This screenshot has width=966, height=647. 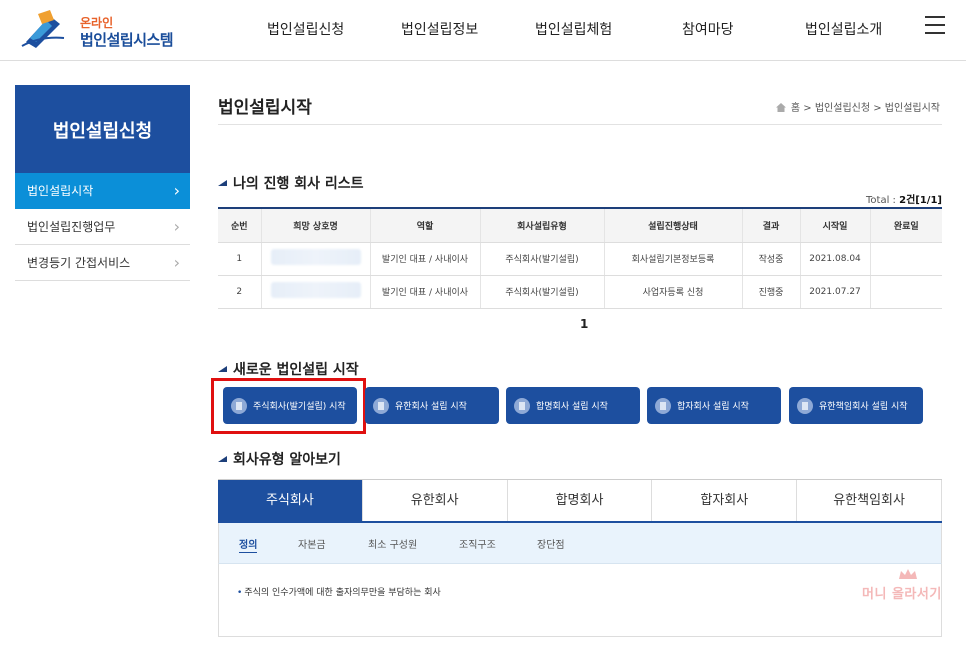 I want to click on sidebar-item-corp-progress: 법인설립진행업무 ›, so click(x=102, y=227).